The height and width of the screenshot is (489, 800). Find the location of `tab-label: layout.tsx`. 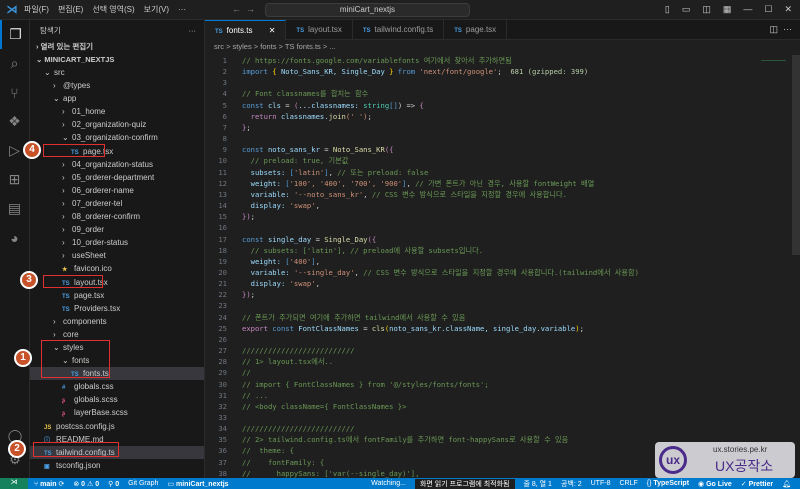

tab-label: layout.tsx is located at coordinates (325, 29).